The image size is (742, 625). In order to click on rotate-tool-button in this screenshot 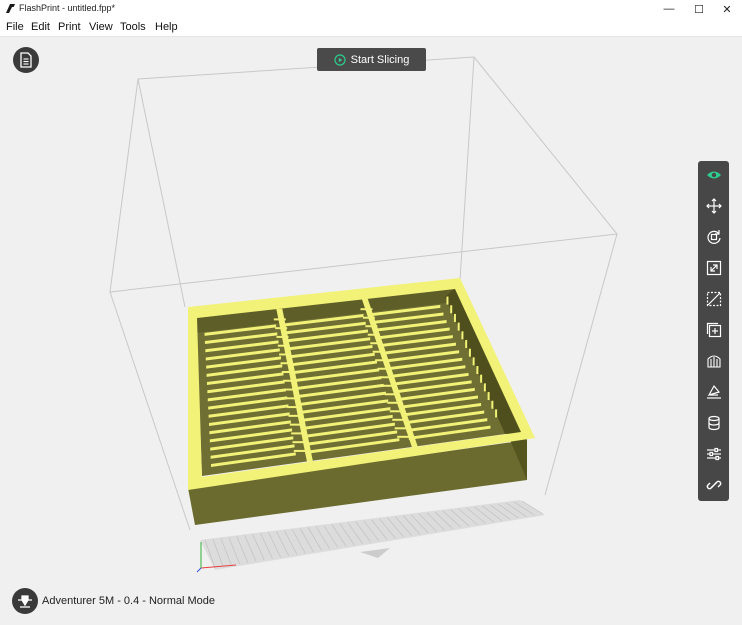, I will do `click(713, 237)`.